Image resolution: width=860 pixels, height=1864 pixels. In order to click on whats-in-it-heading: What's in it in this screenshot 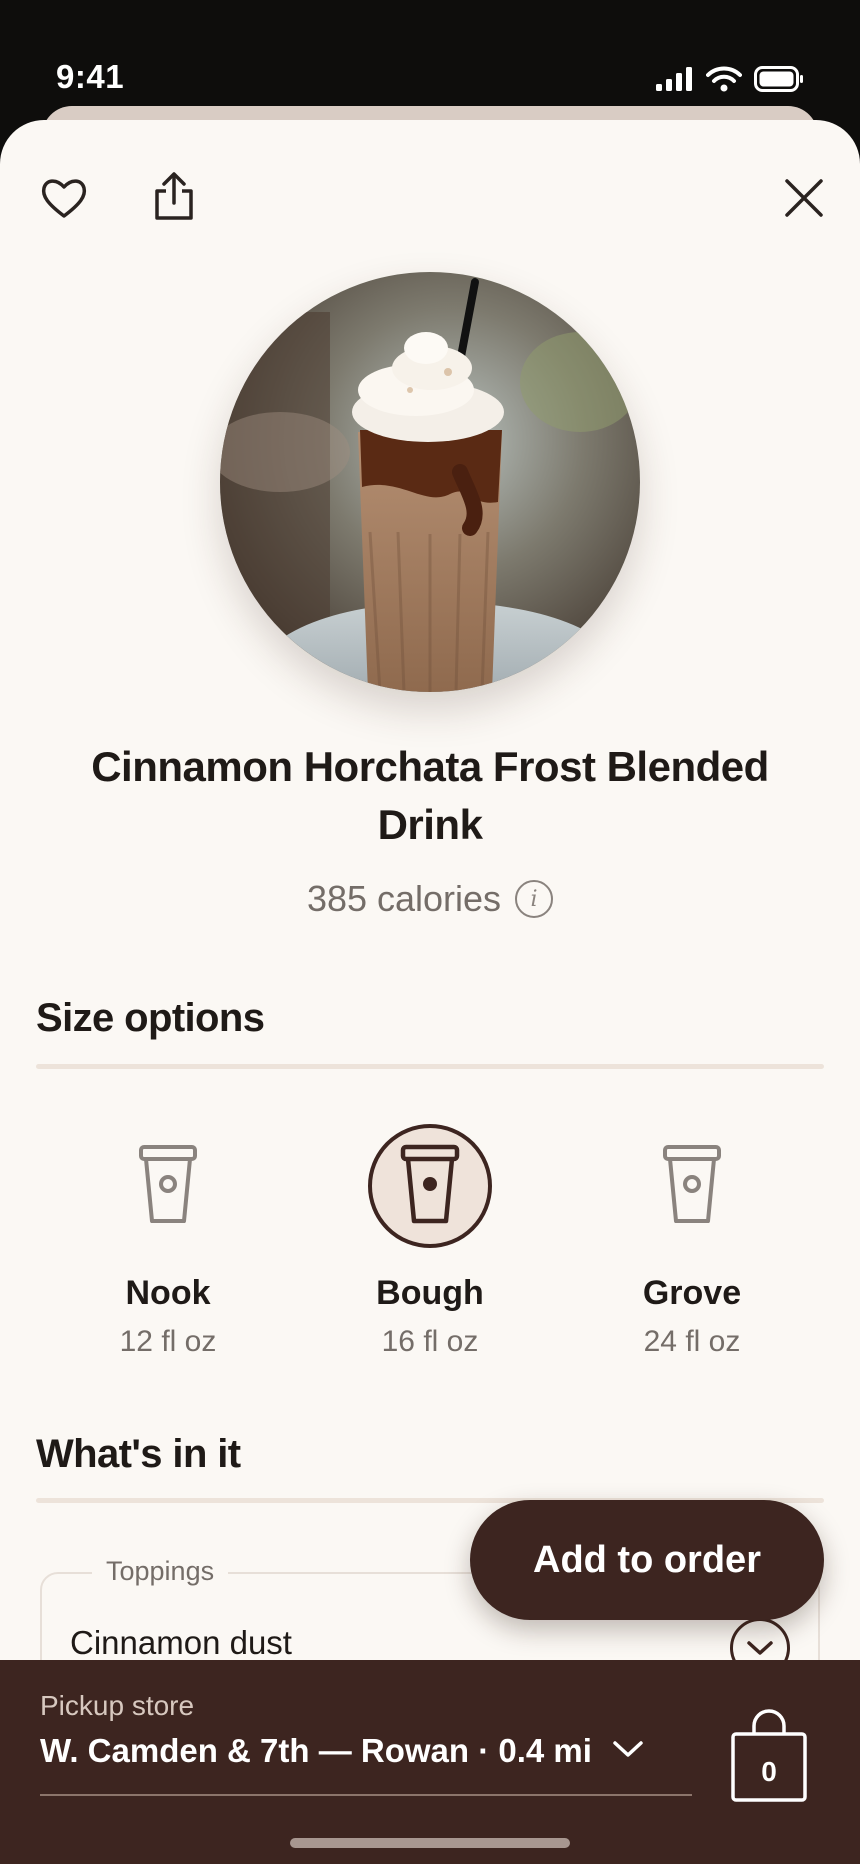, I will do `click(138, 1454)`.